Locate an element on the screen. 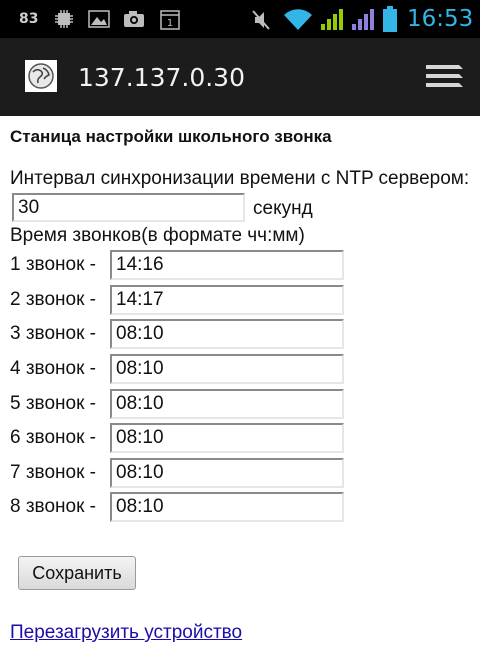 This screenshot has width=480, height=660. calendar-icon: 1 is located at coordinates (170, 20).